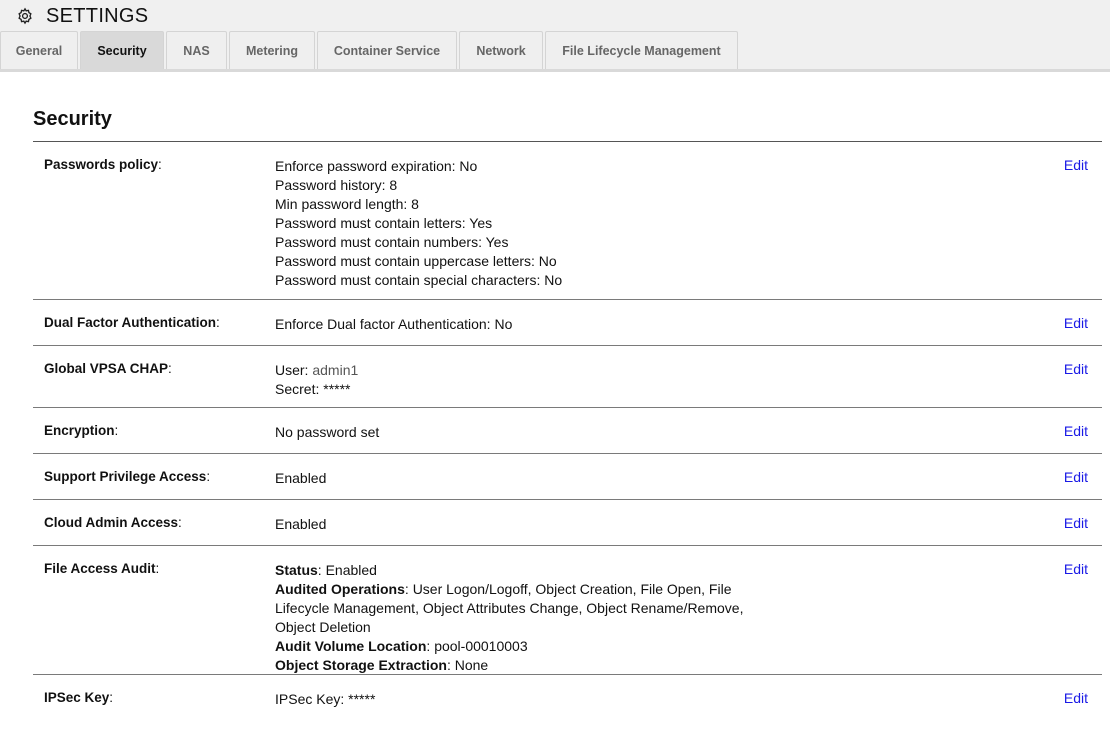 Image resolution: width=1110 pixels, height=750 pixels. I want to click on encryption-row: Encryption: No password set Edit, so click(567, 431).